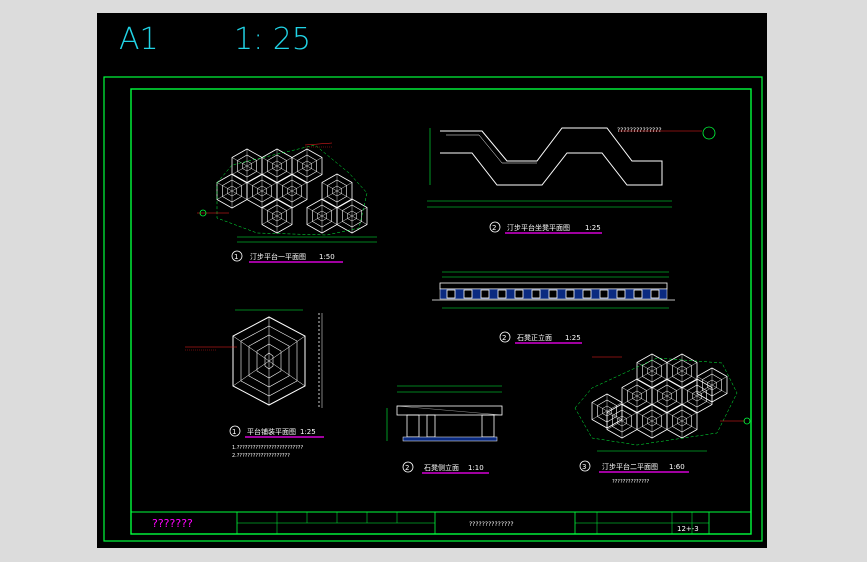  Describe the element at coordinates (236, 257) in the screenshot. I see `drawing-1-number: 1` at that location.